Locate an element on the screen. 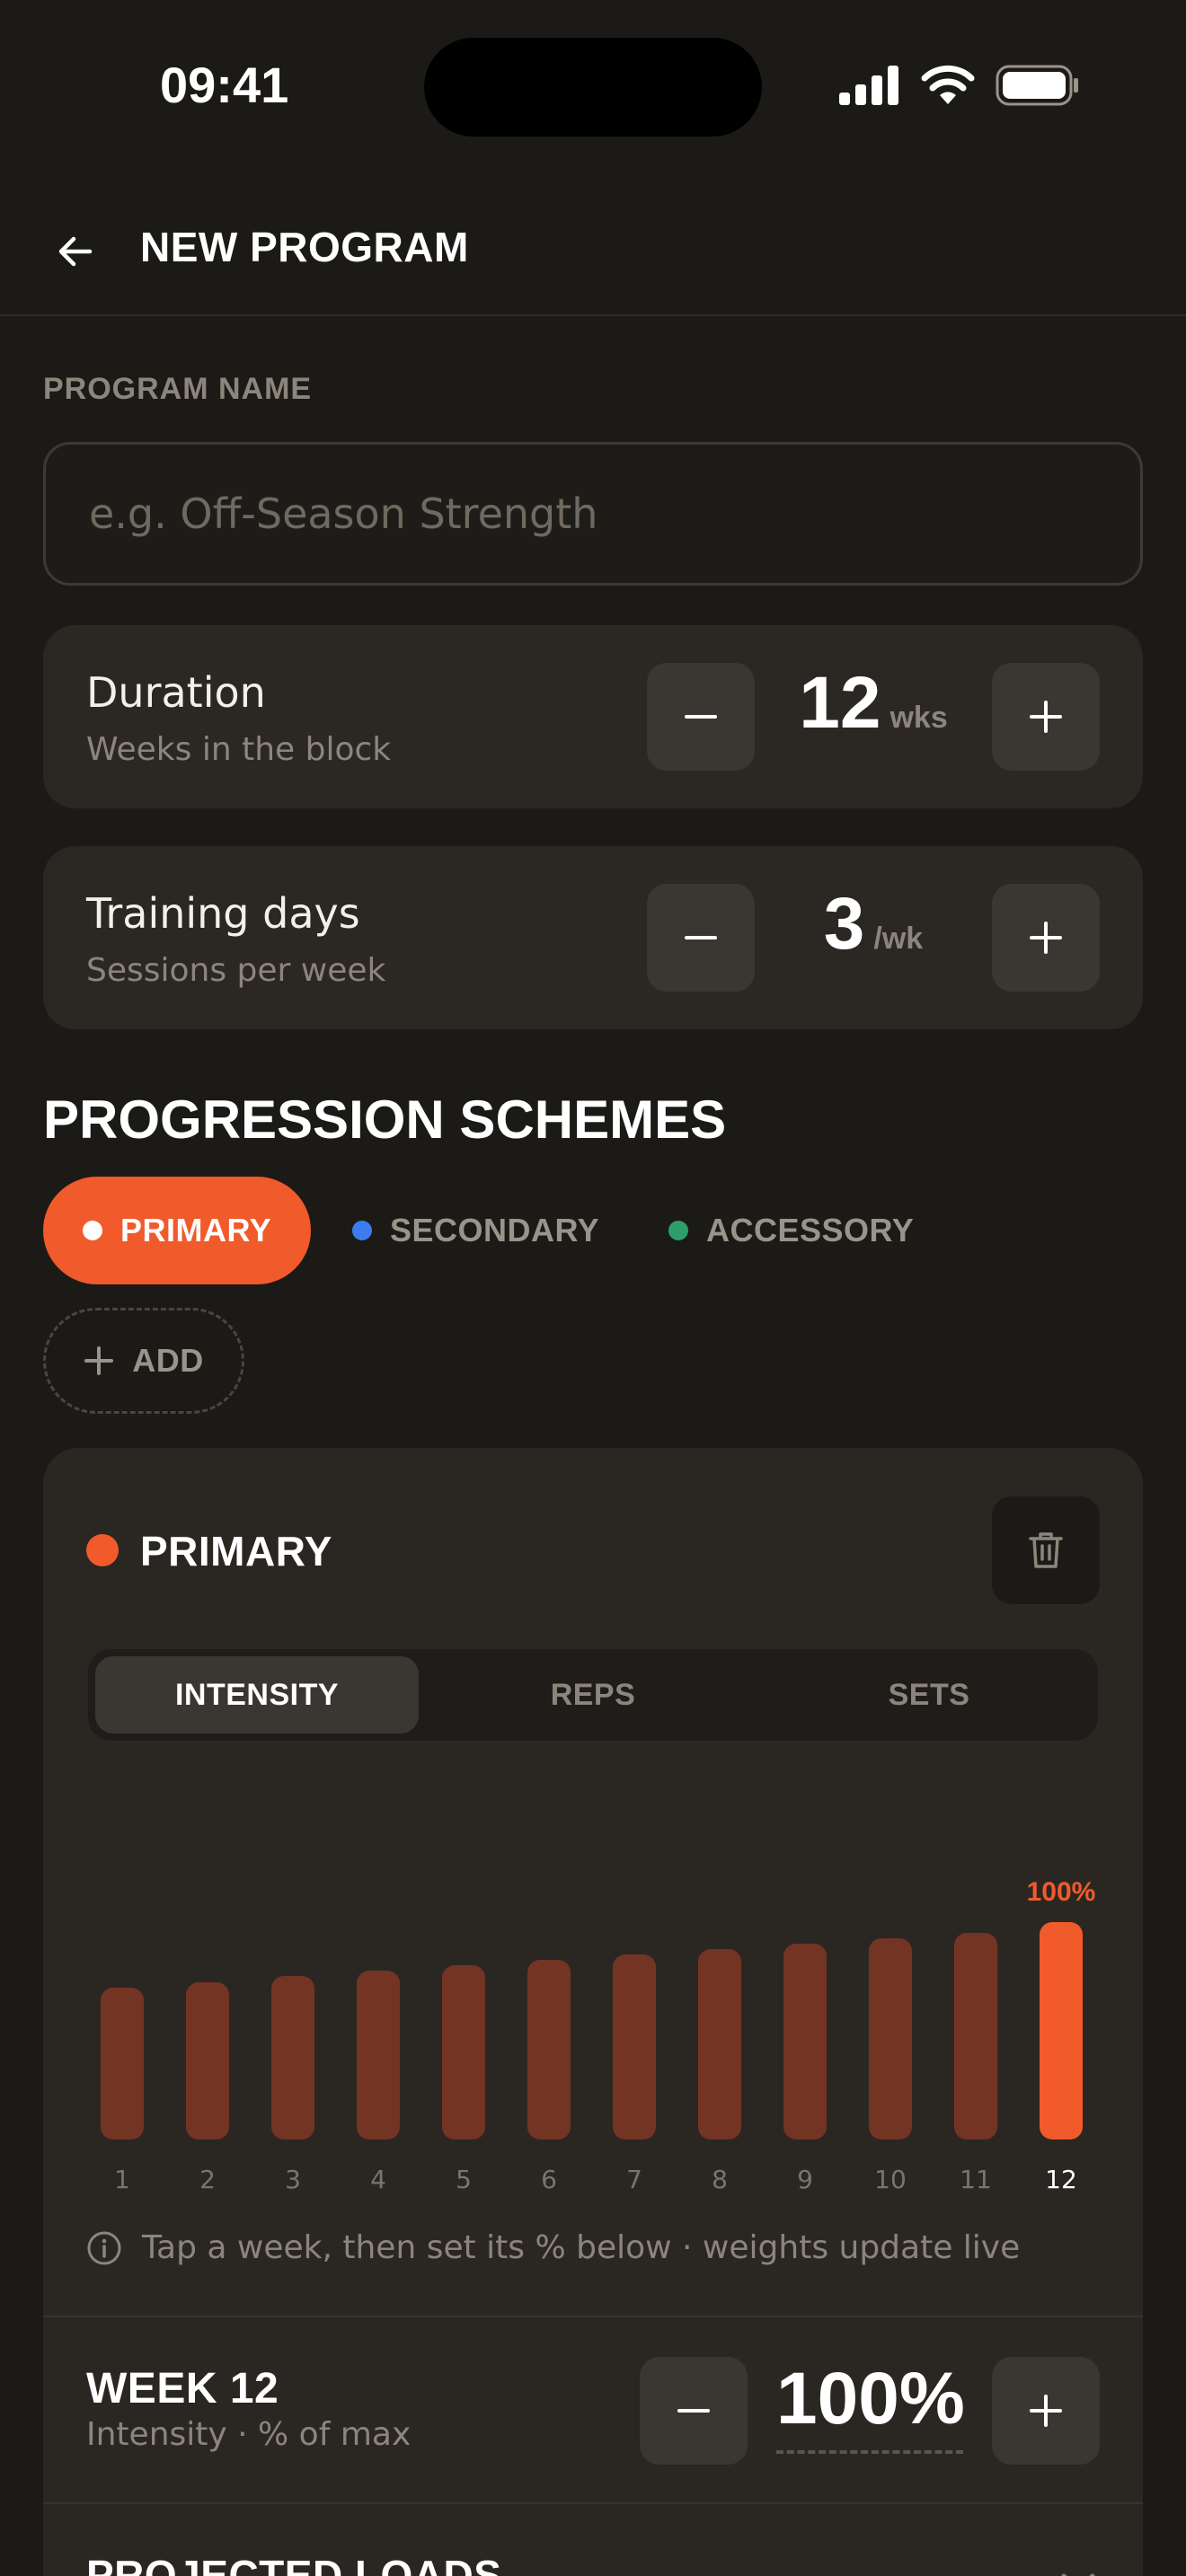 This screenshot has width=1186, height=2576. scheme-color-dot is located at coordinates (102, 1550).